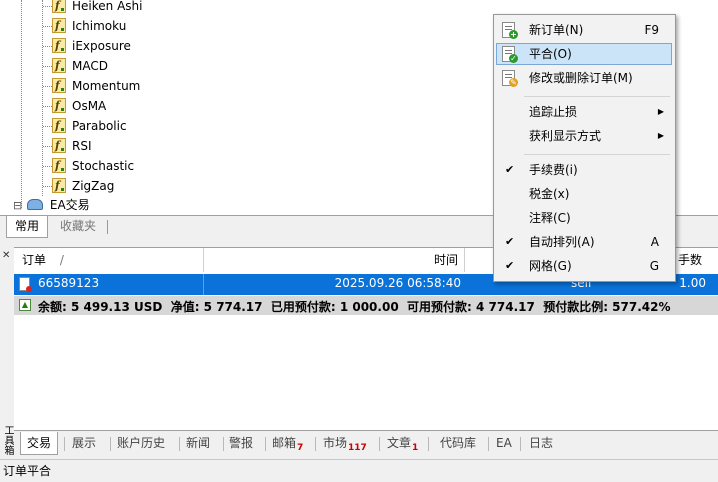 Image resolution: width=718 pixels, height=482 pixels. What do you see at coordinates (87, 46) in the screenshot?
I see `indicator-iexposure: iExposure` at bounding box center [87, 46].